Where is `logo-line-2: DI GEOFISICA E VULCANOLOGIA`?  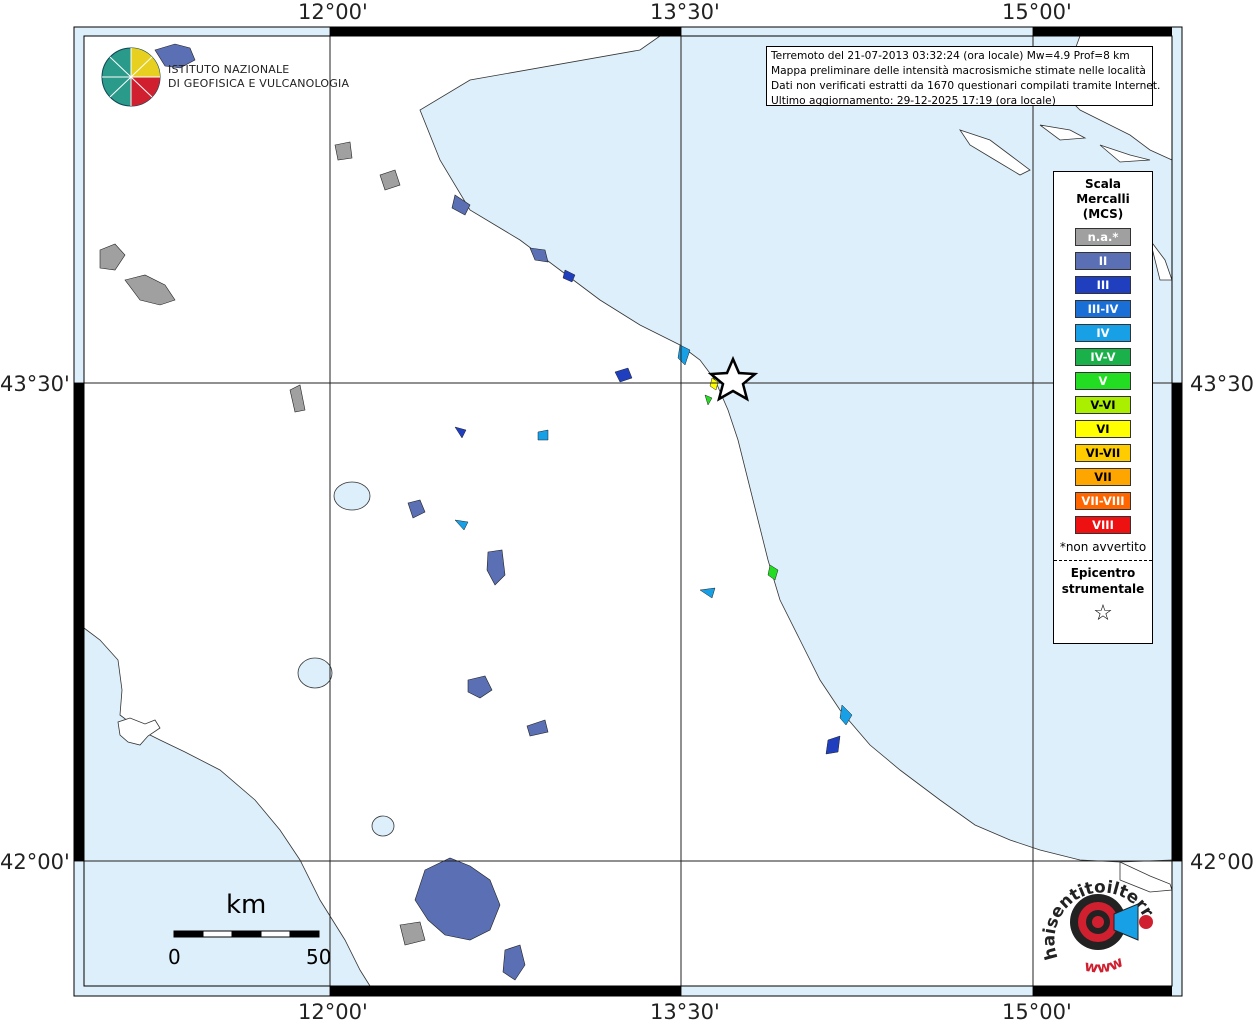 logo-line-2: DI GEOFISICA E VULCANOLOGIA is located at coordinates (259, 83).